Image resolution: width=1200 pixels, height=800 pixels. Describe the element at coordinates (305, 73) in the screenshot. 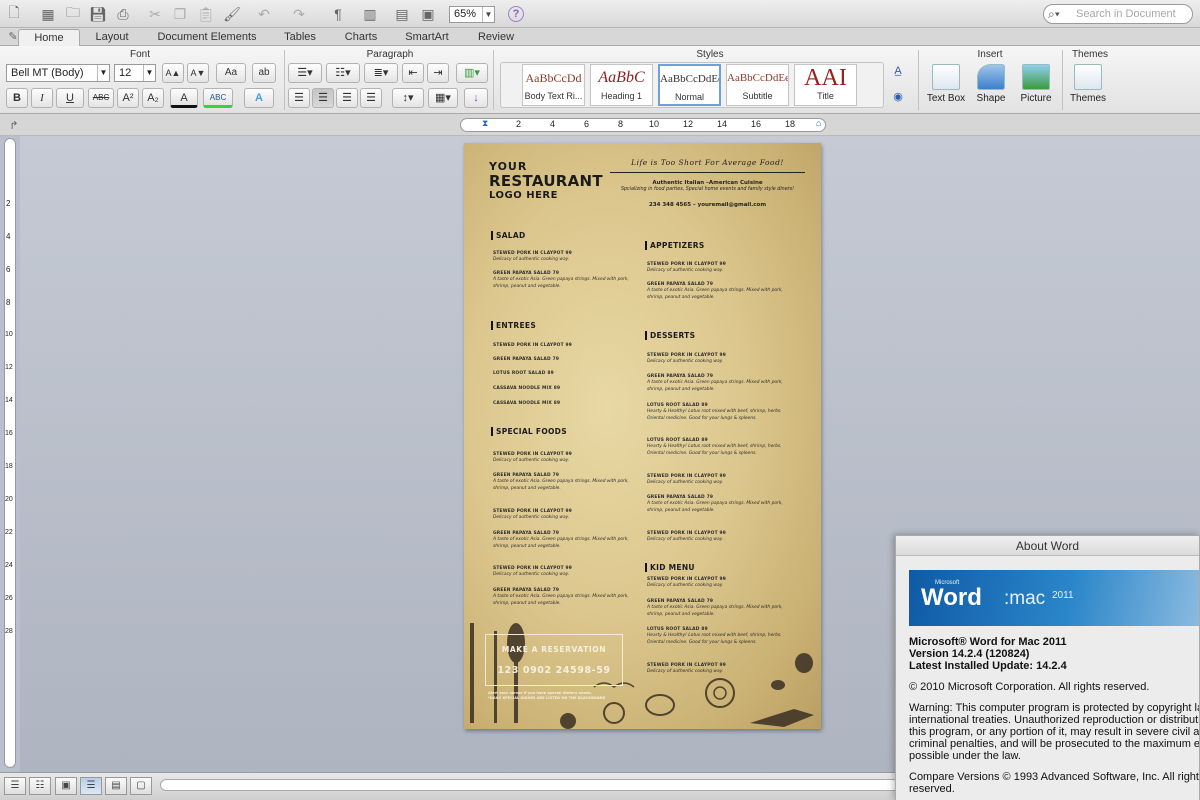

I see `bullets-icon: ☰▾` at that location.